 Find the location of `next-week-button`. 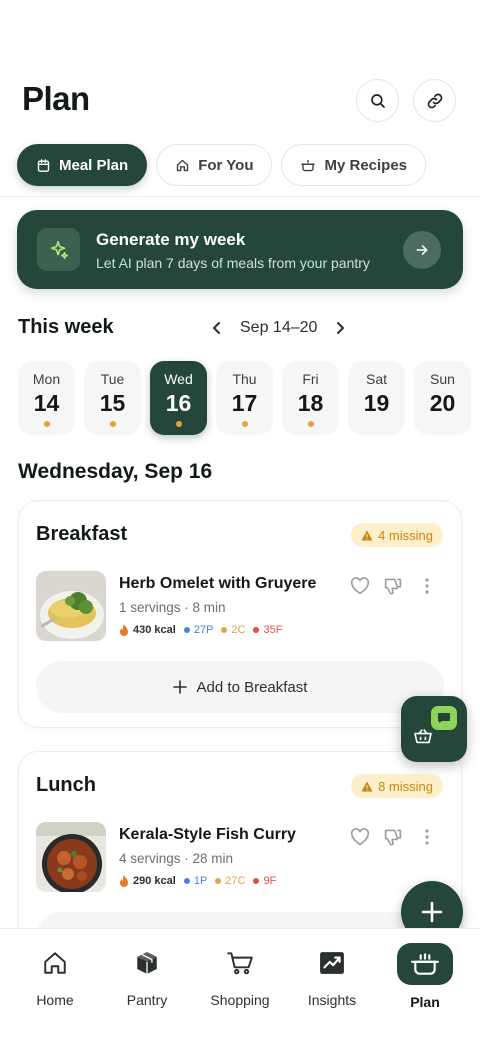

next-week-button is located at coordinates (340, 328).